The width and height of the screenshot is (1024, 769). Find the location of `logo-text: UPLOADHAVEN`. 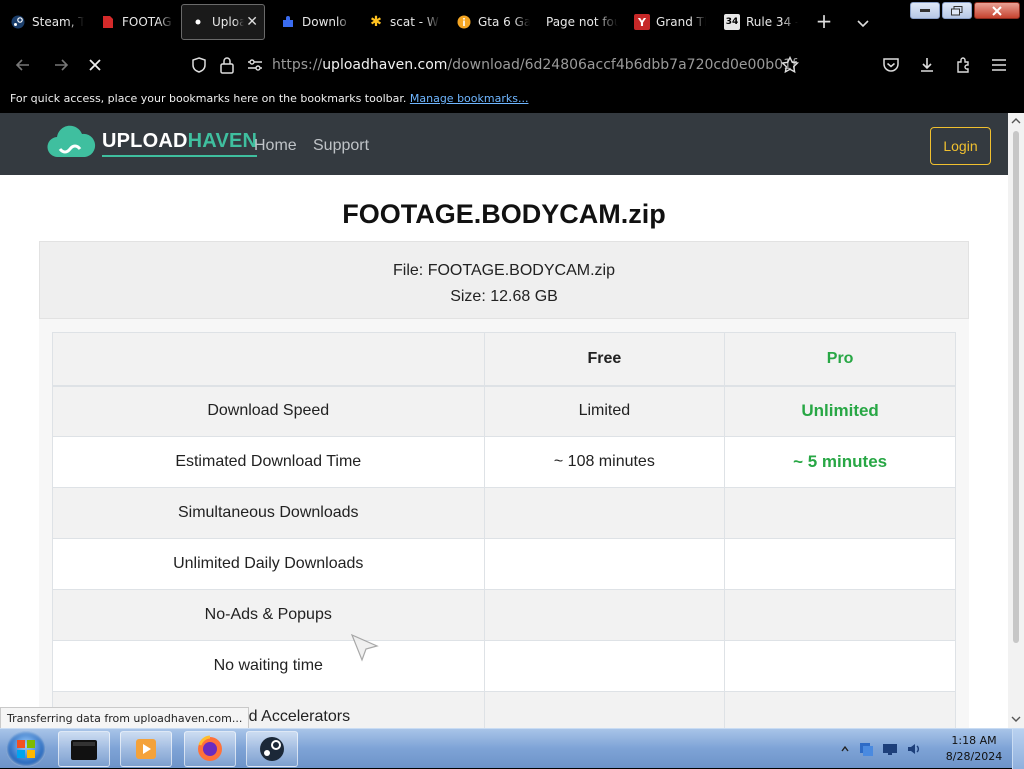

logo-text: UPLOADHAVEN is located at coordinates (180, 143).